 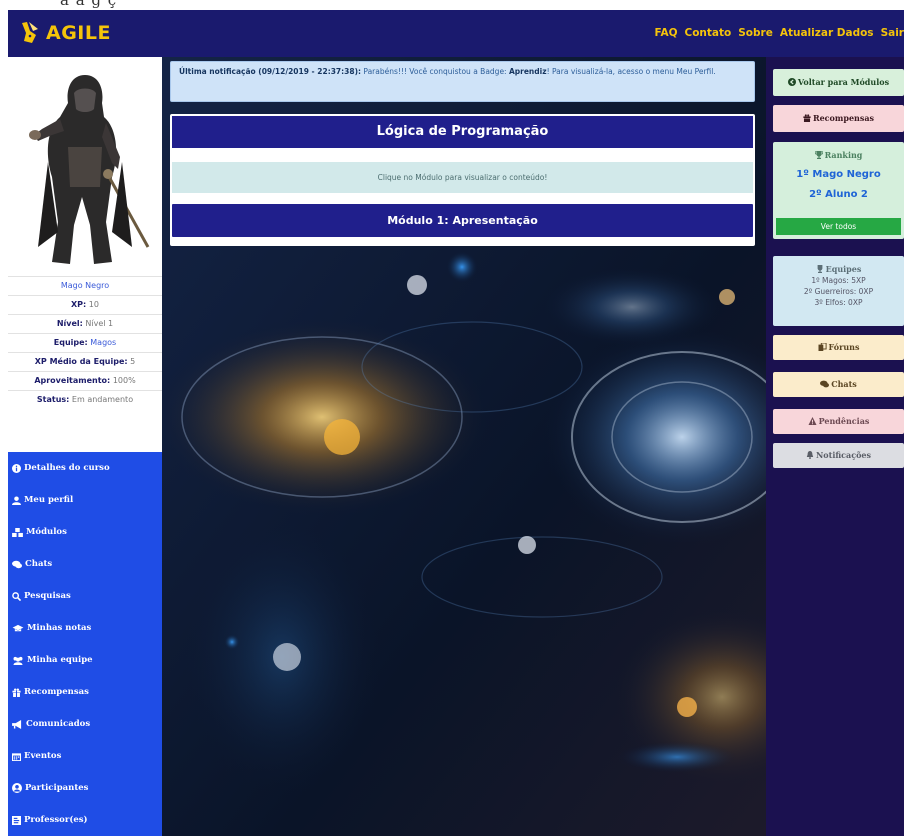 What do you see at coordinates (791, 82) in the screenshot?
I see `arrow-circle-left-icon` at bounding box center [791, 82].